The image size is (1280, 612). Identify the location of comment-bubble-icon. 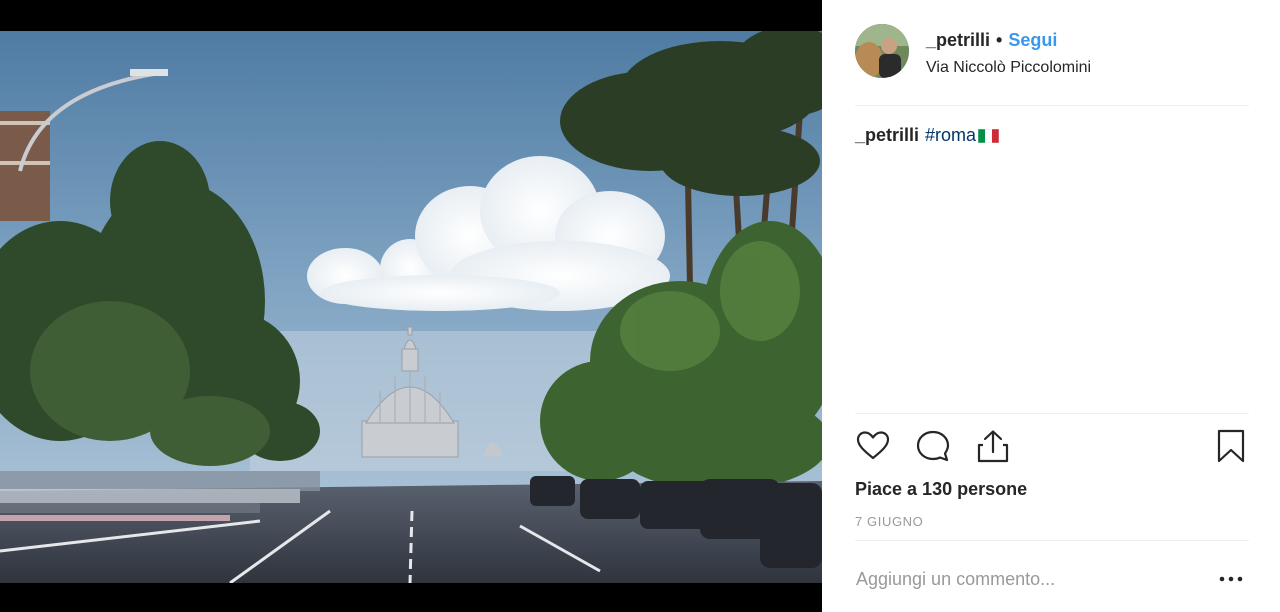
(933, 446).